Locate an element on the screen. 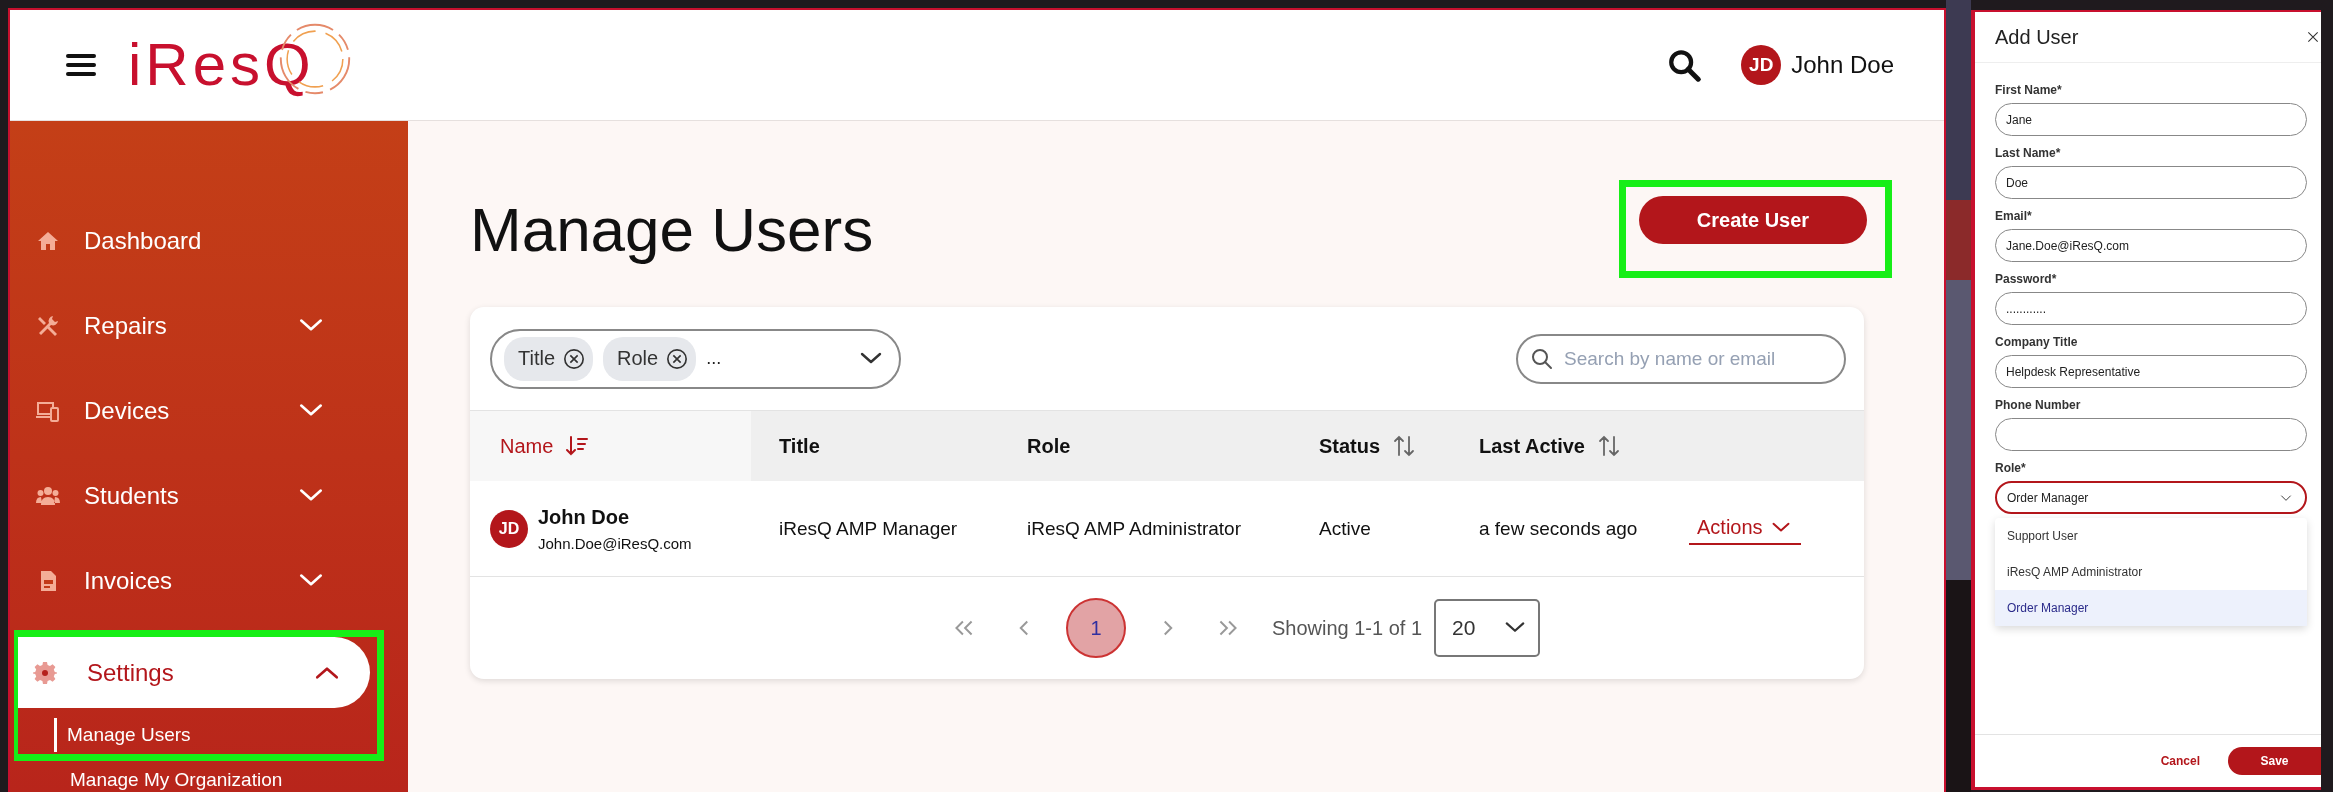 This screenshot has height=792, width=2333. nav-item: Settings is located at coordinates (194, 672).